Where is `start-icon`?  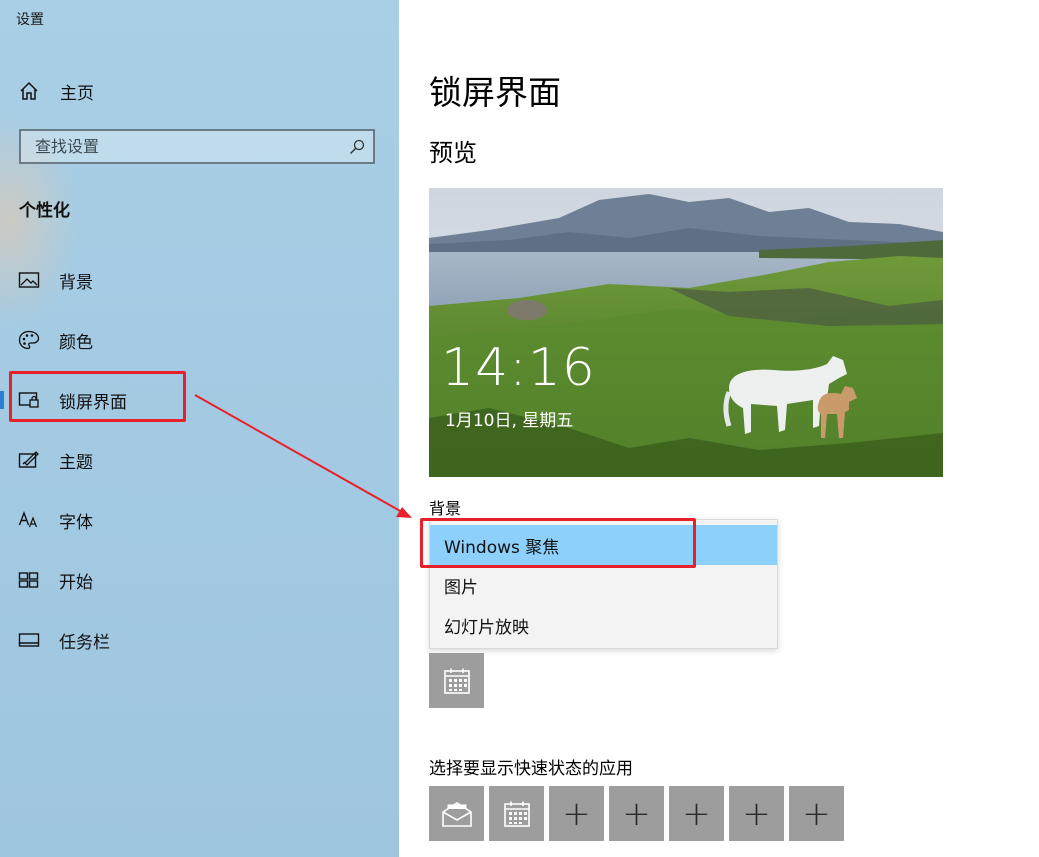
start-icon is located at coordinates (28, 580).